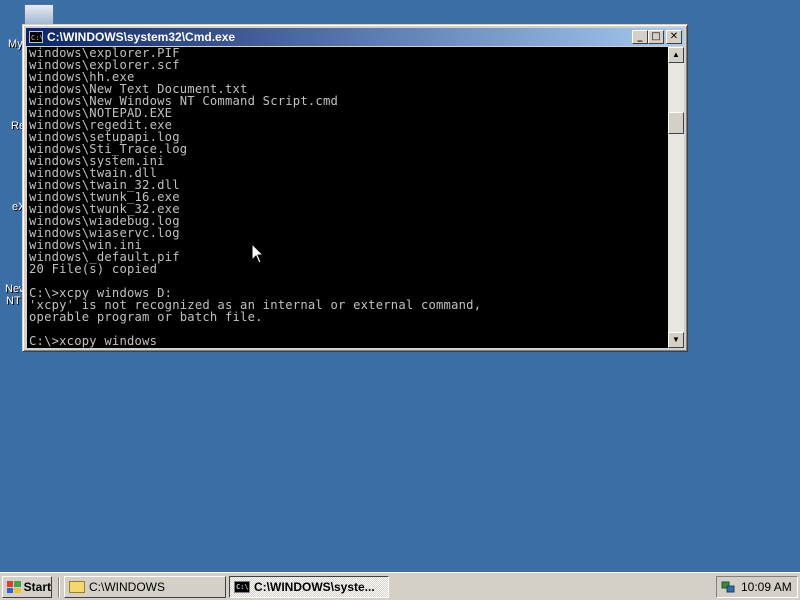 The height and width of the screenshot is (600, 800). I want to click on folder-icon, so click(77, 587).